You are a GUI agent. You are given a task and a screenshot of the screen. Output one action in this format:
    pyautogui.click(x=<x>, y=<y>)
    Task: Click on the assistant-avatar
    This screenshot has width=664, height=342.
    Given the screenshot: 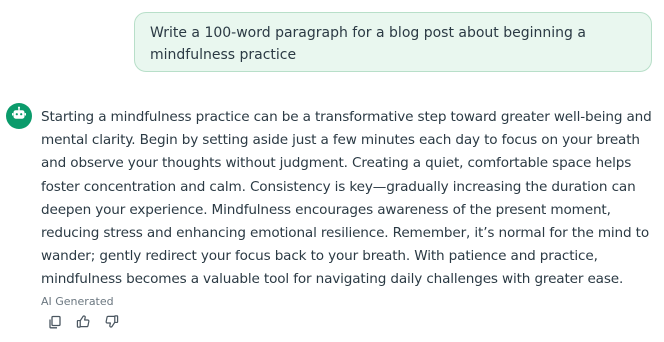 What is the action you would take?
    pyautogui.click(x=19, y=116)
    